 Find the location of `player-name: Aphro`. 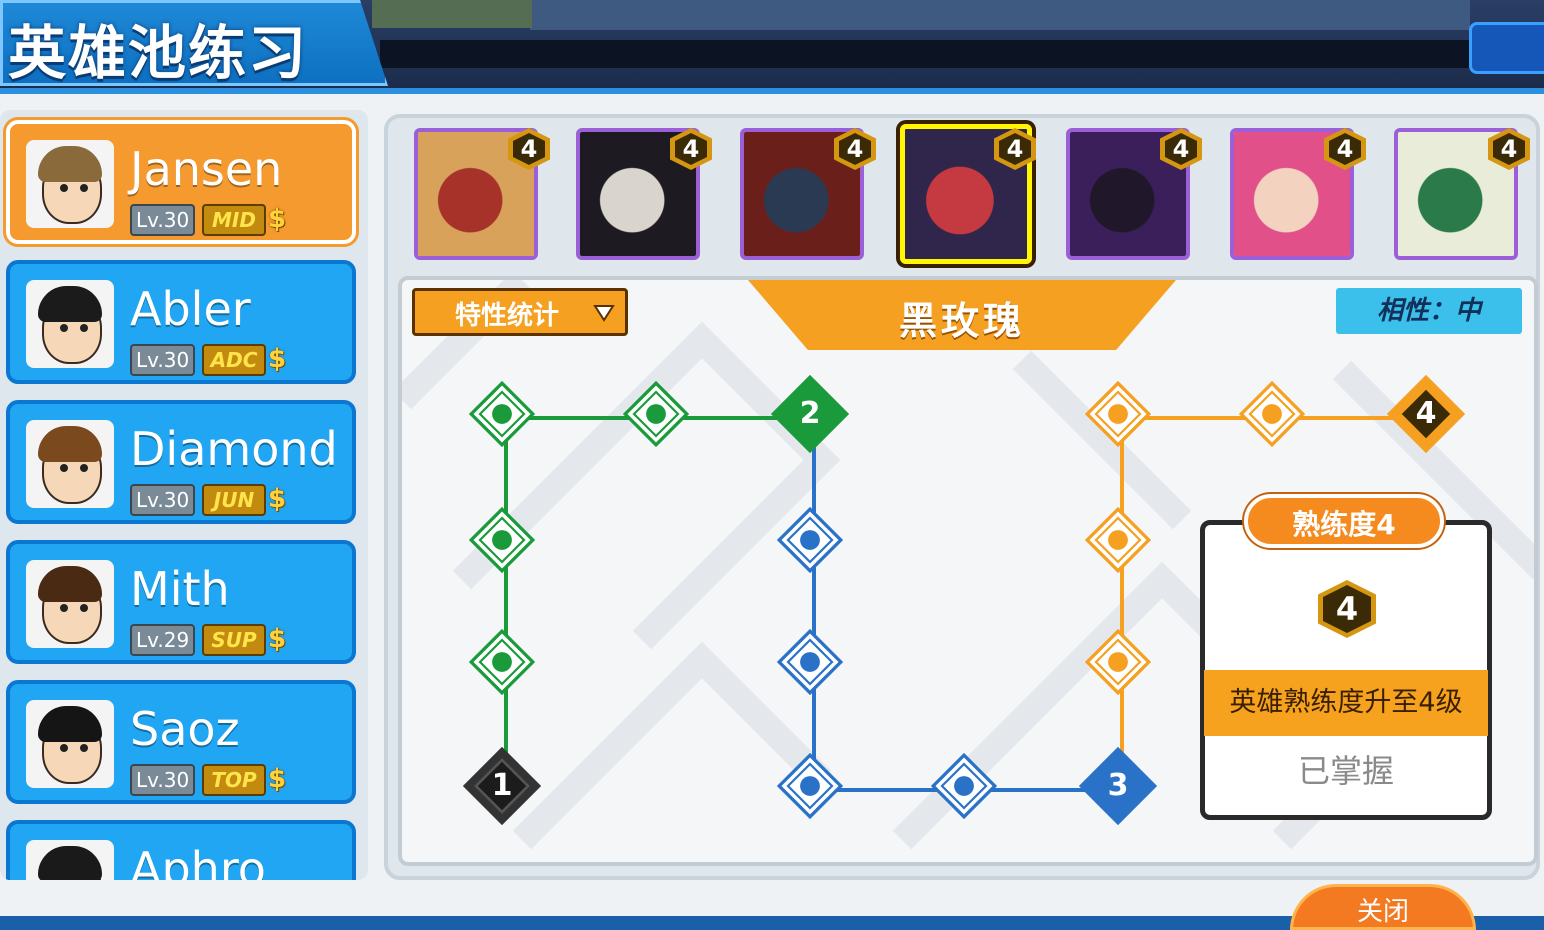

player-name: Aphro is located at coordinates (198, 861).